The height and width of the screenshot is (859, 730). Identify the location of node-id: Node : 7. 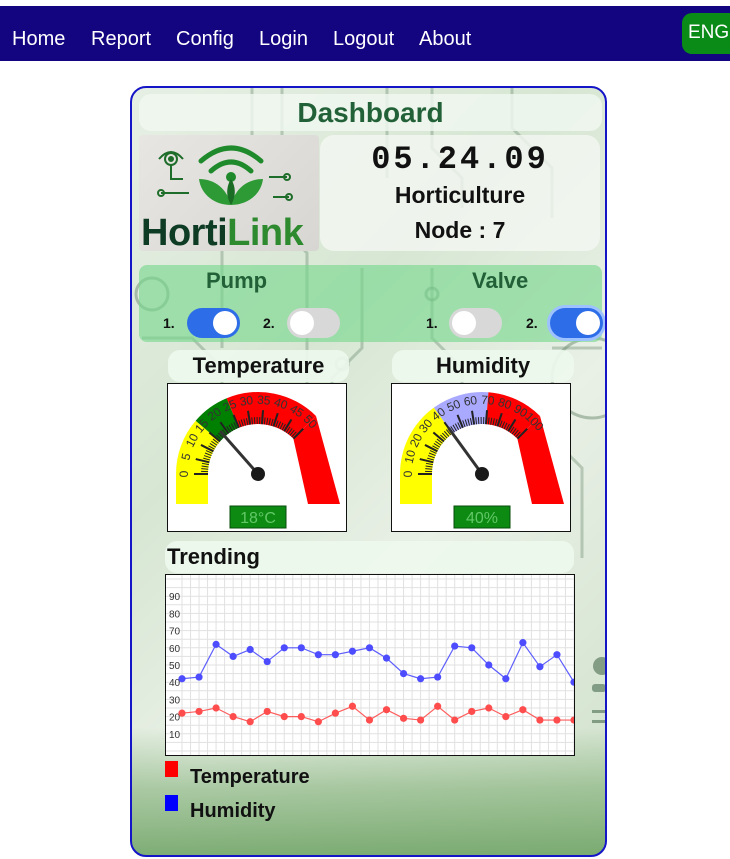
(460, 230).